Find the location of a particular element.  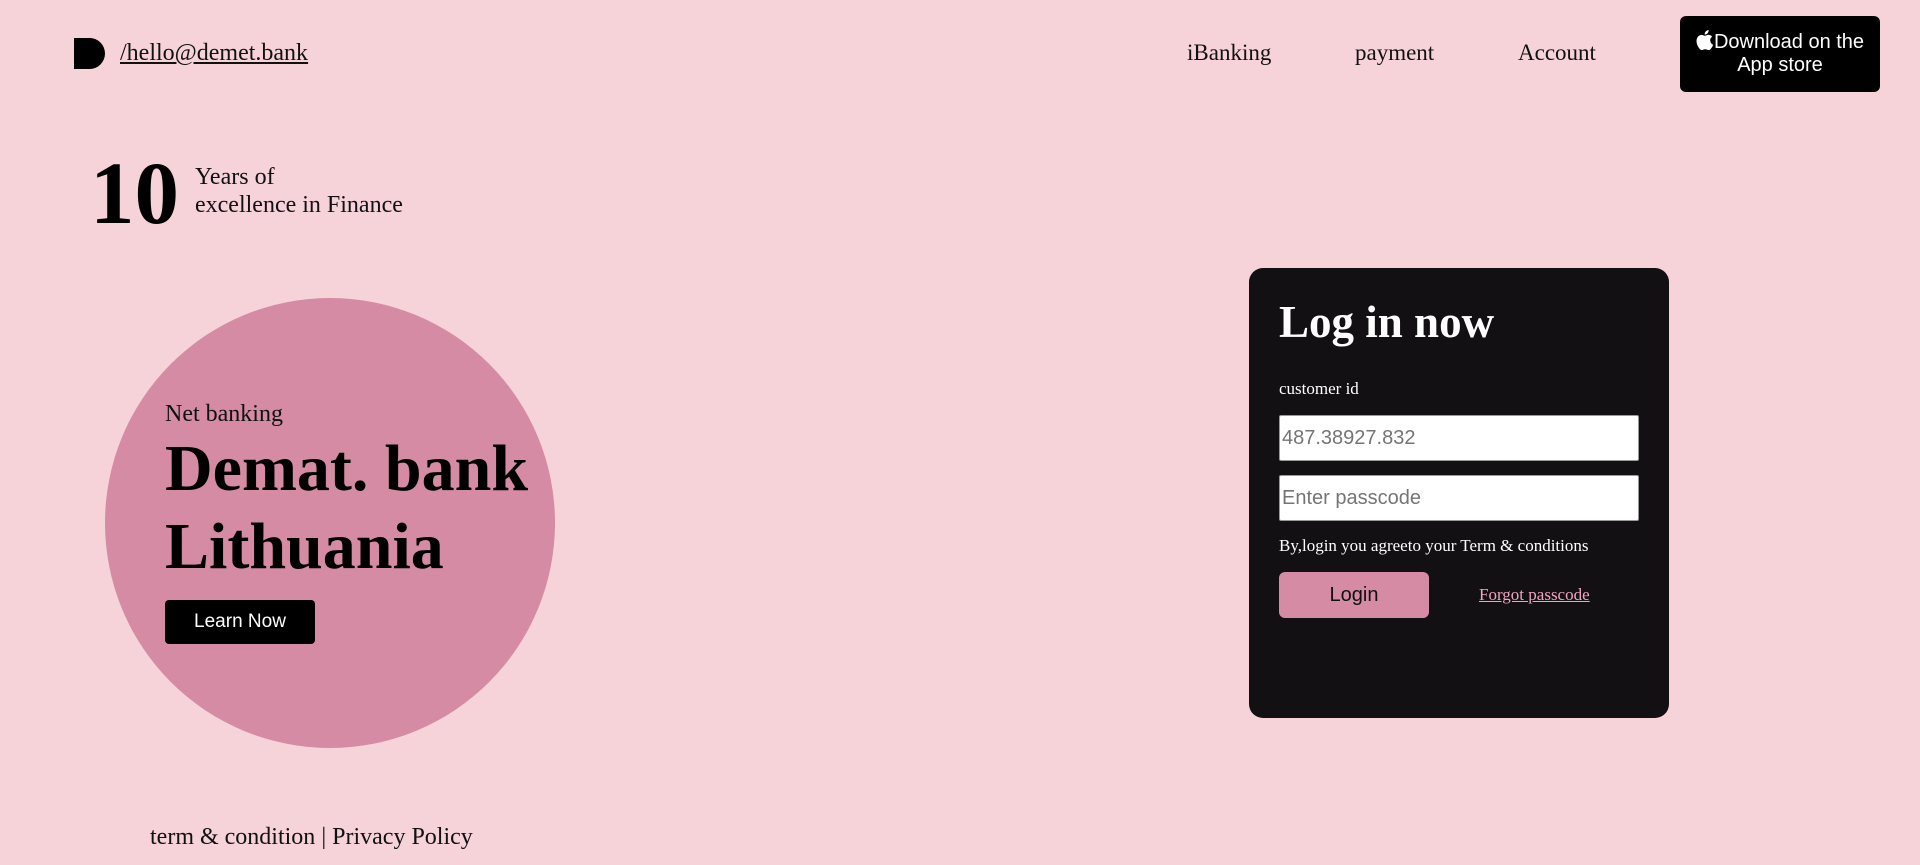

nav-item-ibanking: iBanking is located at coordinates (1229, 53).